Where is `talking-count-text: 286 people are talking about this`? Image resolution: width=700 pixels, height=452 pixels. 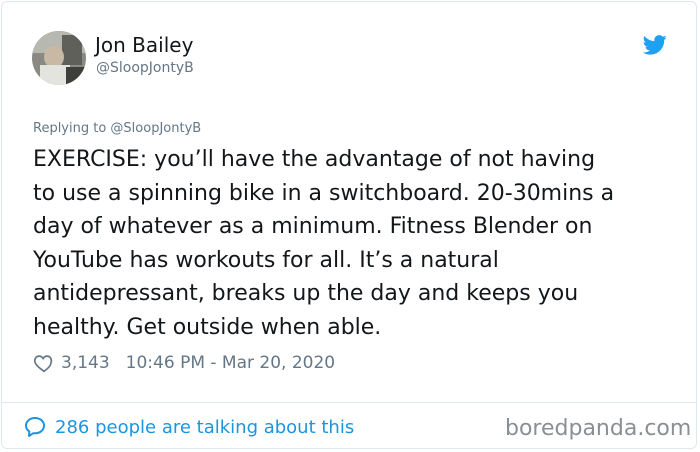 talking-count-text: 286 people are talking about this is located at coordinates (205, 427).